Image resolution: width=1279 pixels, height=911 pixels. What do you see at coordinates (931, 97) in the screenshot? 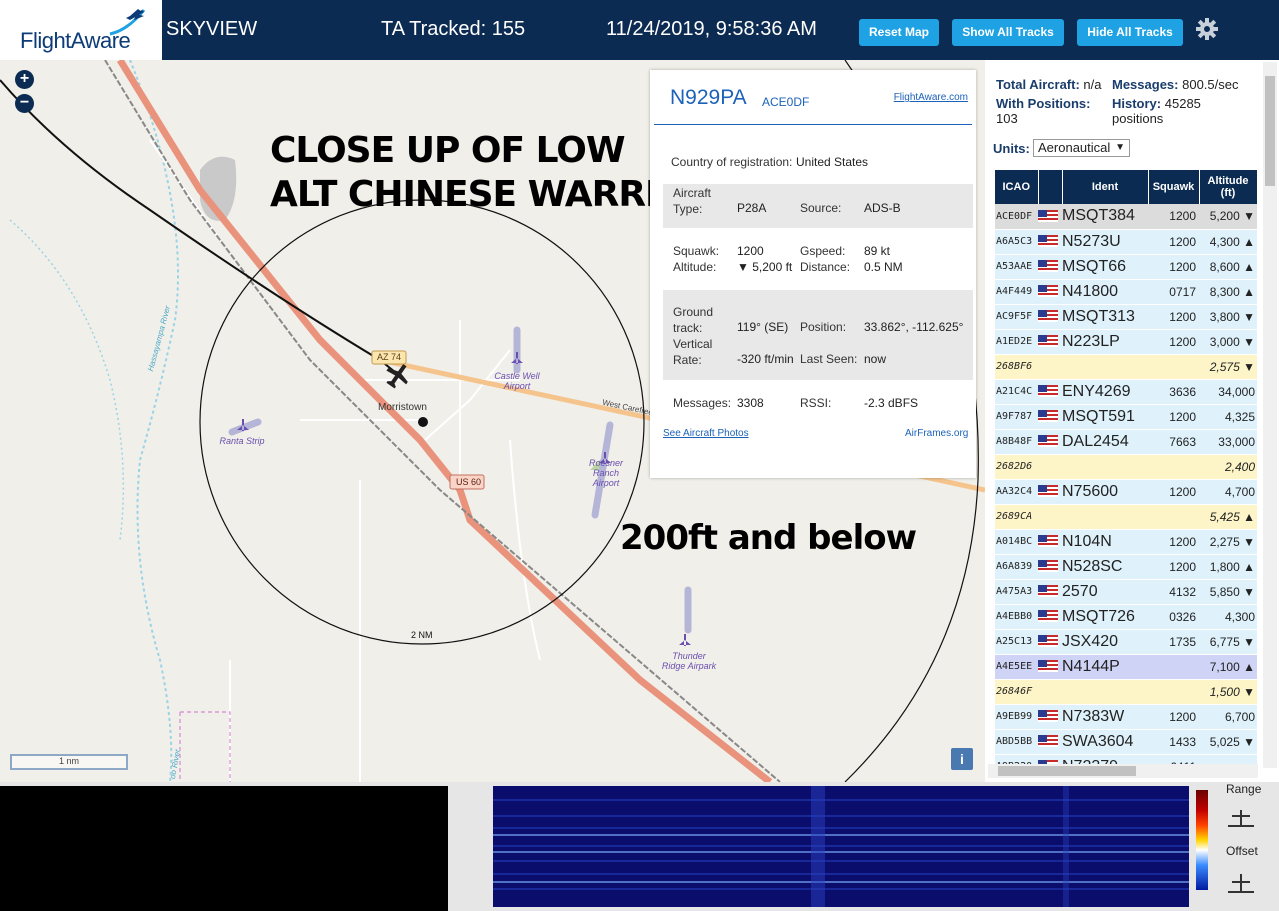
I see `flightaware-link: FlightAware.com` at bounding box center [931, 97].